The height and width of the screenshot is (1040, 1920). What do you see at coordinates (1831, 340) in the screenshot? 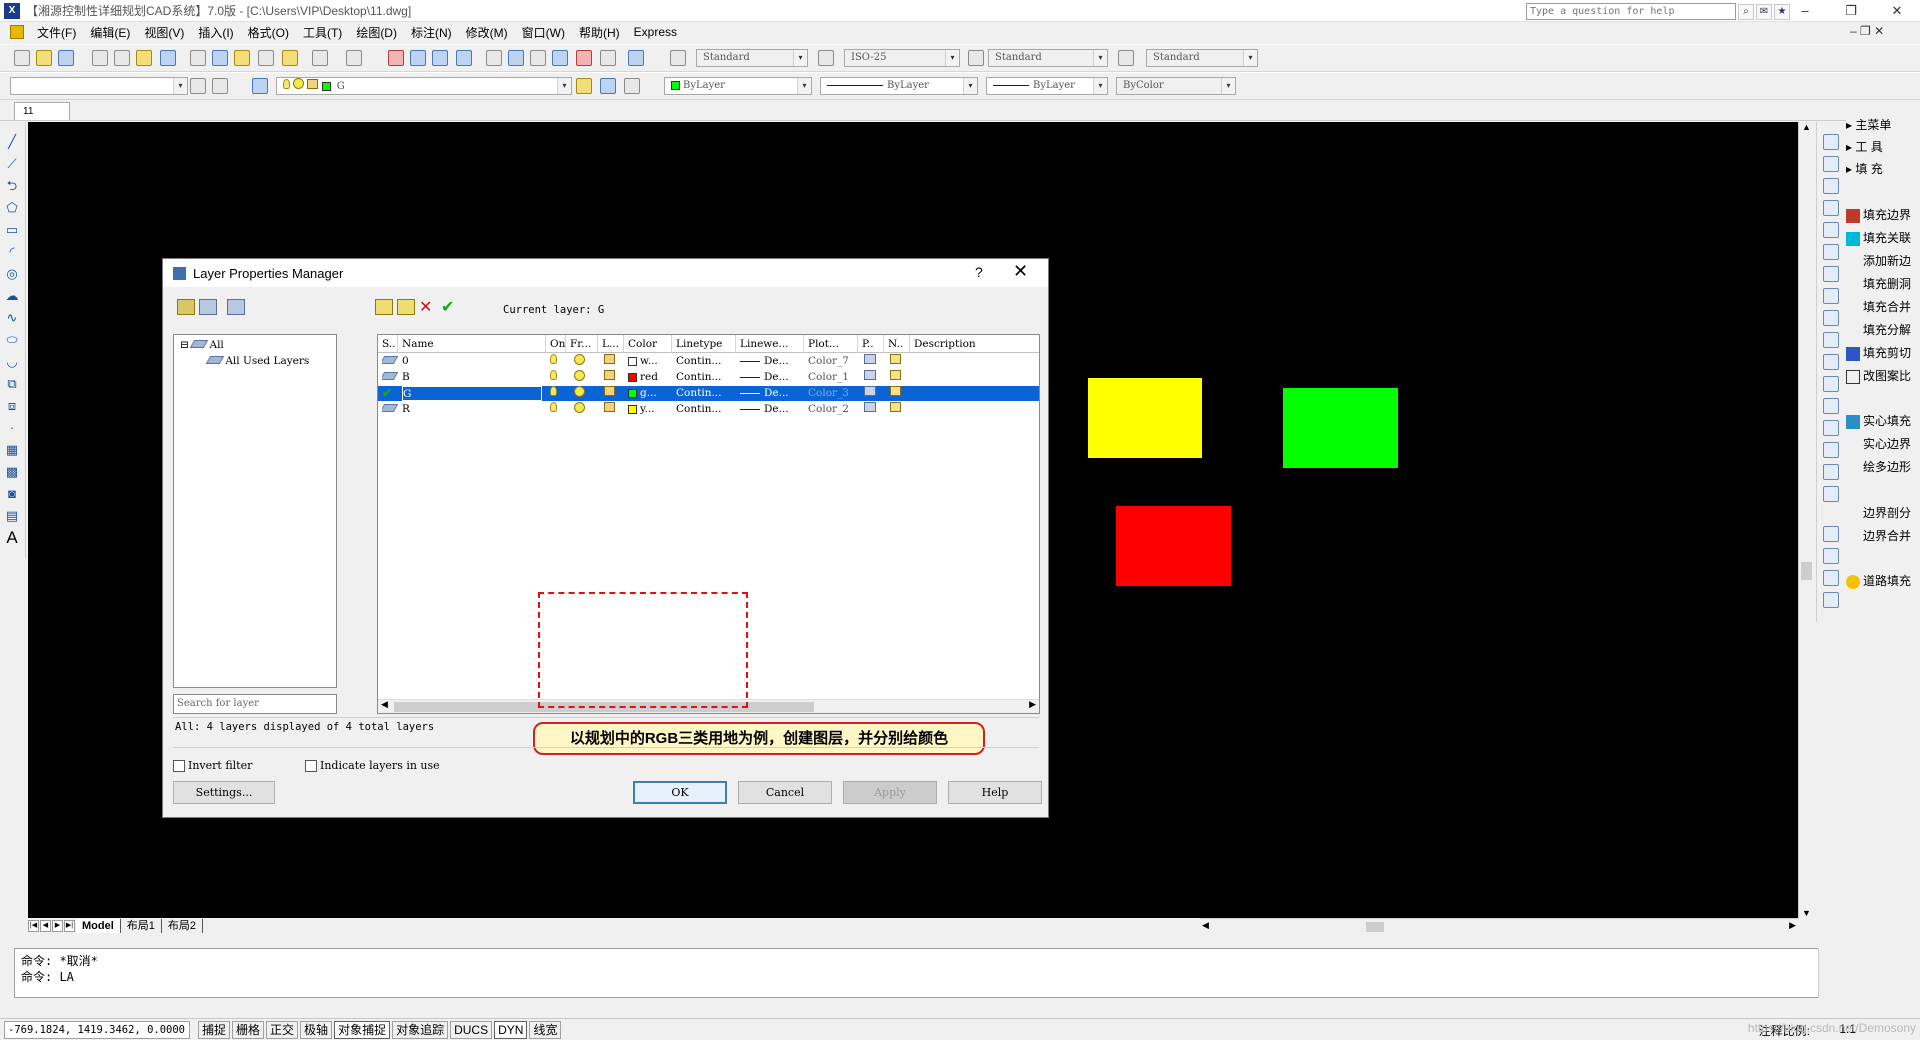
I see `trim-icon` at bounding box center [1831, 340].